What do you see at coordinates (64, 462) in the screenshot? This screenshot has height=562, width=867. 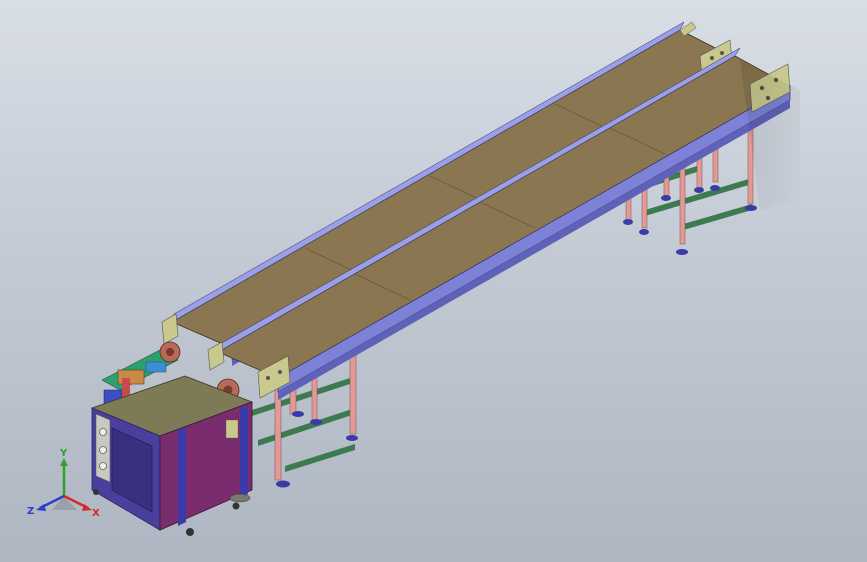 I see `y-axis-arrow` at bounding box center [64, 462].